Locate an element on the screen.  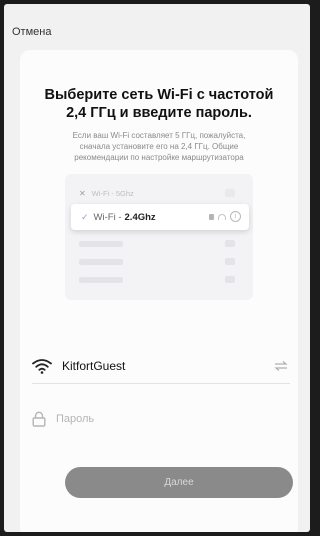
cancel-button: Отмена is located at coordinates (31, 32).